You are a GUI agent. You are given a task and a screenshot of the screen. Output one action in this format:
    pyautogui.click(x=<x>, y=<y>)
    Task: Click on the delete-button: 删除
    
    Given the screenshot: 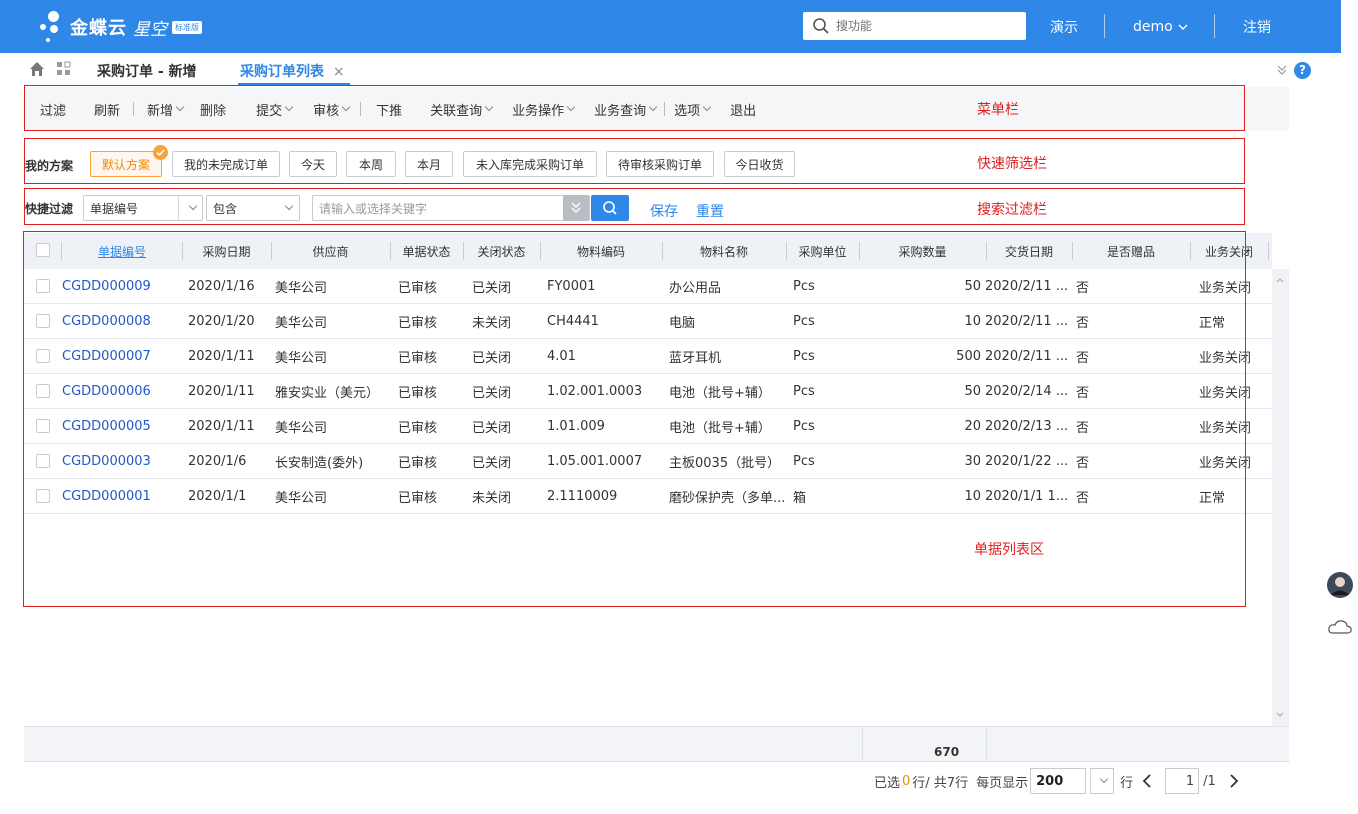 What is the action you would take?
    pyautogui.click(x=213, y=109)
    